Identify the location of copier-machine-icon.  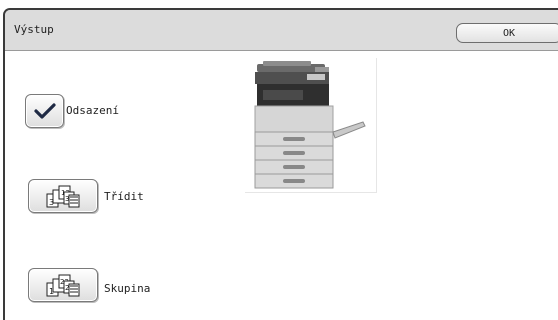
(310, 125).